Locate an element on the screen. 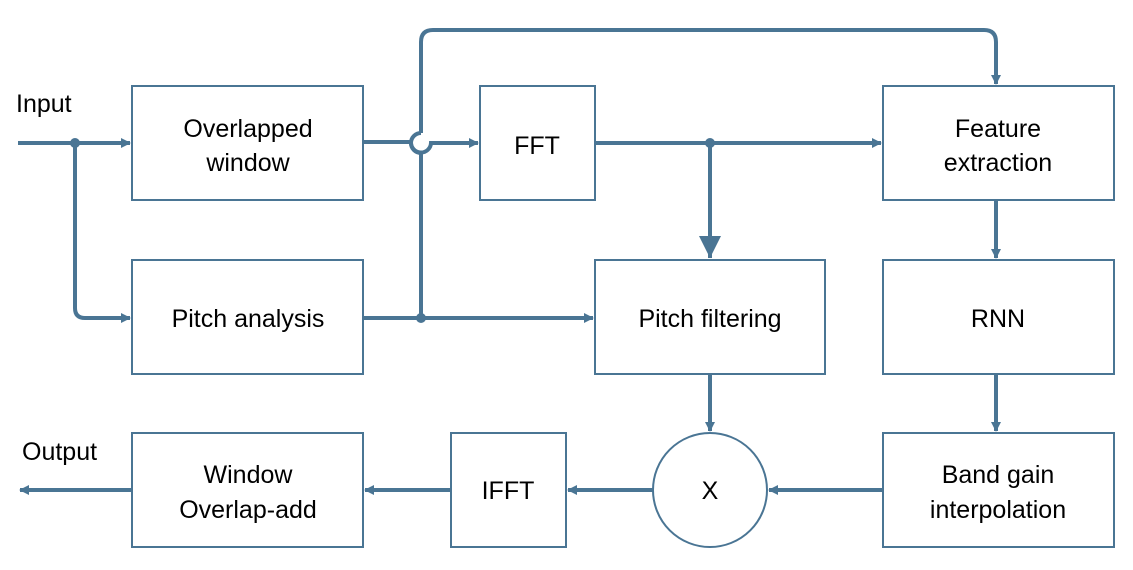 This screenshot has height=570, width=1133. block-label: IFFT is located at coordinates (508, 491).